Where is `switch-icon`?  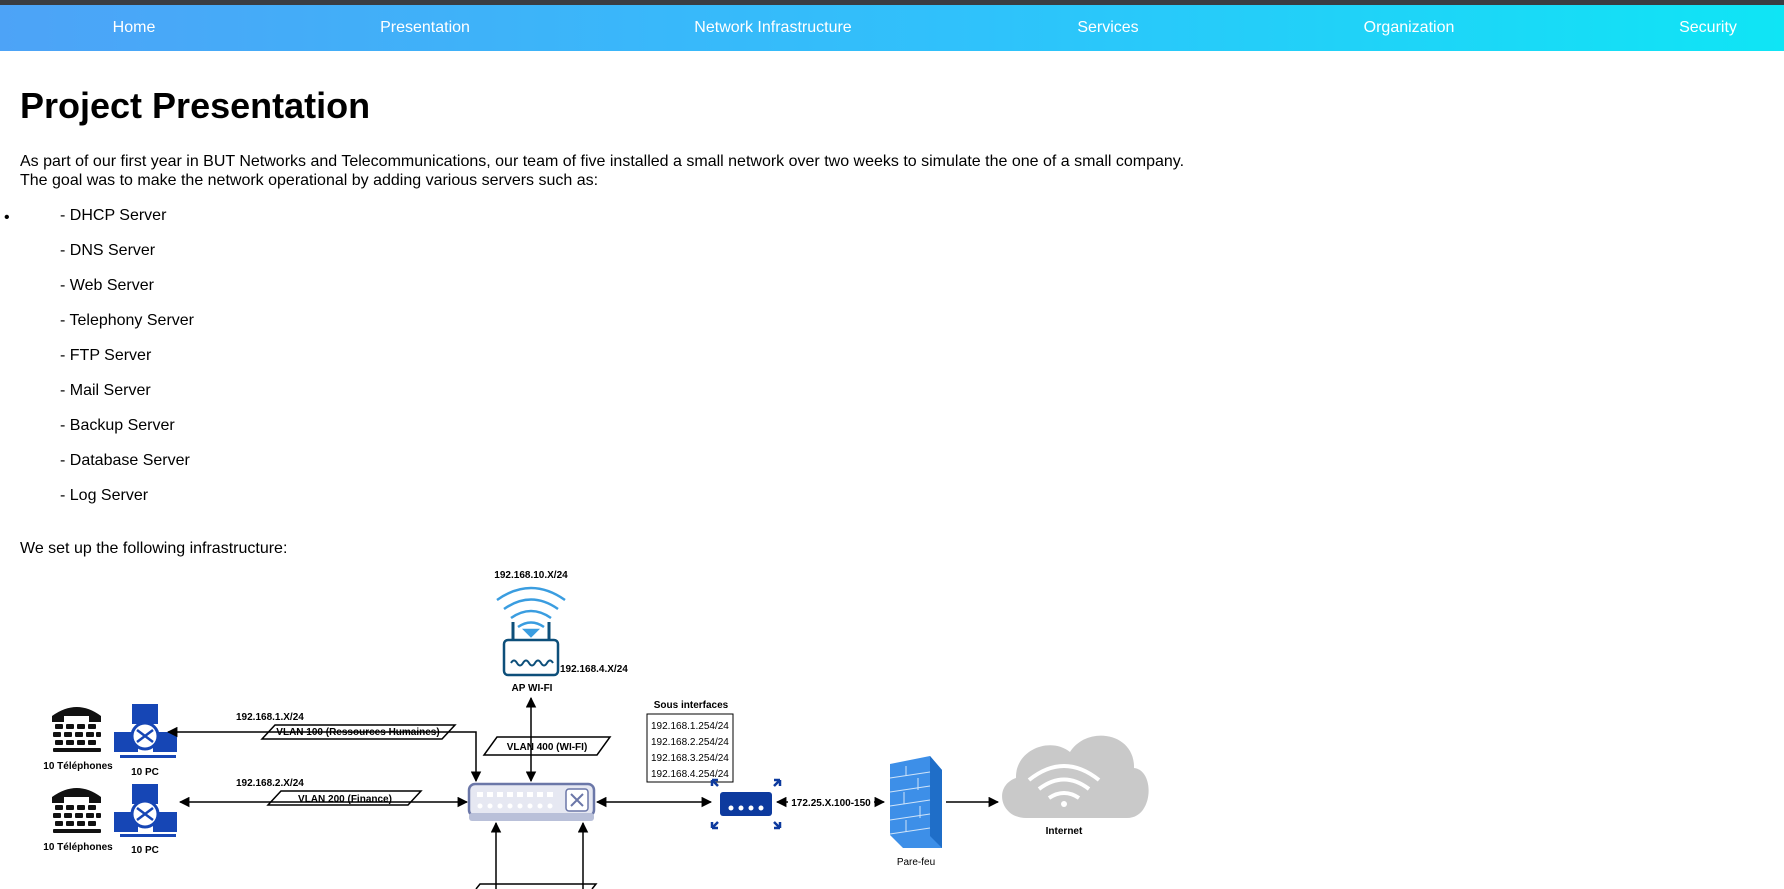 switch-icon is located at coordinates (531, 801).